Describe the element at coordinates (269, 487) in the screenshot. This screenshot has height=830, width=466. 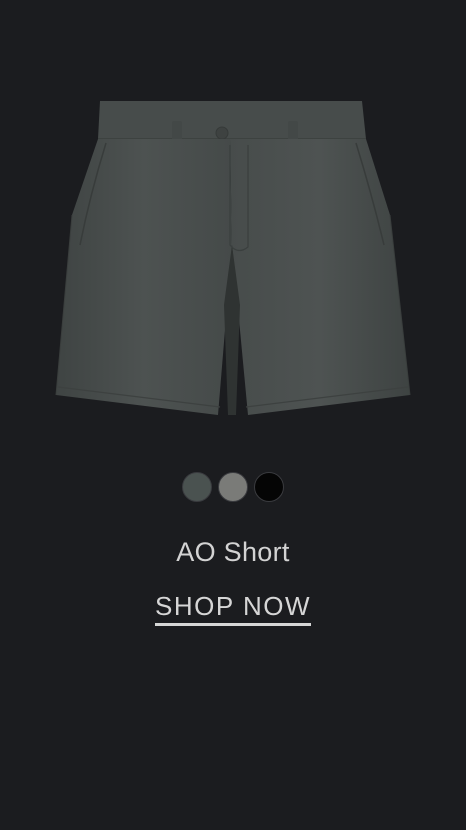
I see `swatch-black` at that location.